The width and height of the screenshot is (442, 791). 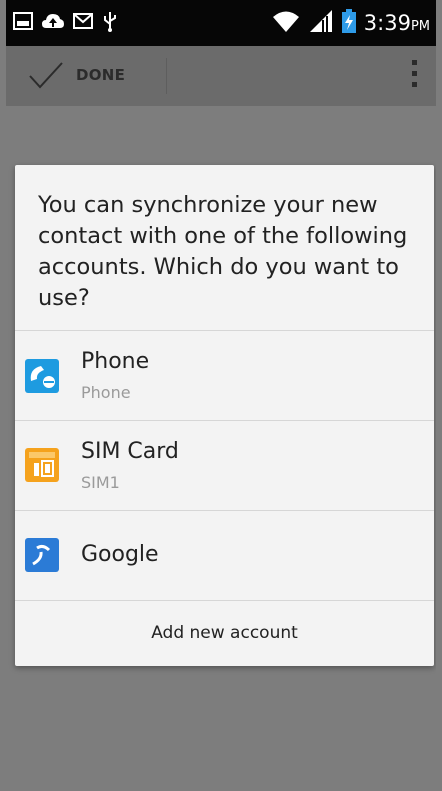 I want to click on account-name: SIM Card, so click(x=130, y=451).